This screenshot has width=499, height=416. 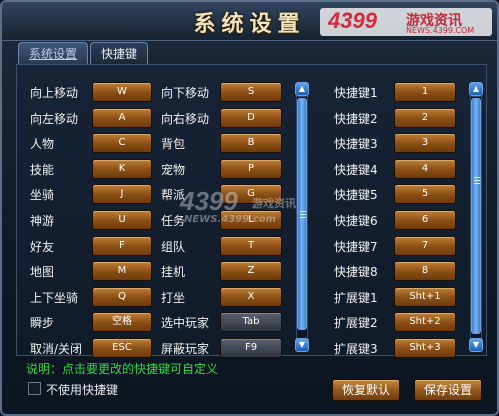 What do you see at coordinates (54, 298) in the screenshot?
I see `hotkey-label: 上下坐骑` at bounding box center [54, 298].